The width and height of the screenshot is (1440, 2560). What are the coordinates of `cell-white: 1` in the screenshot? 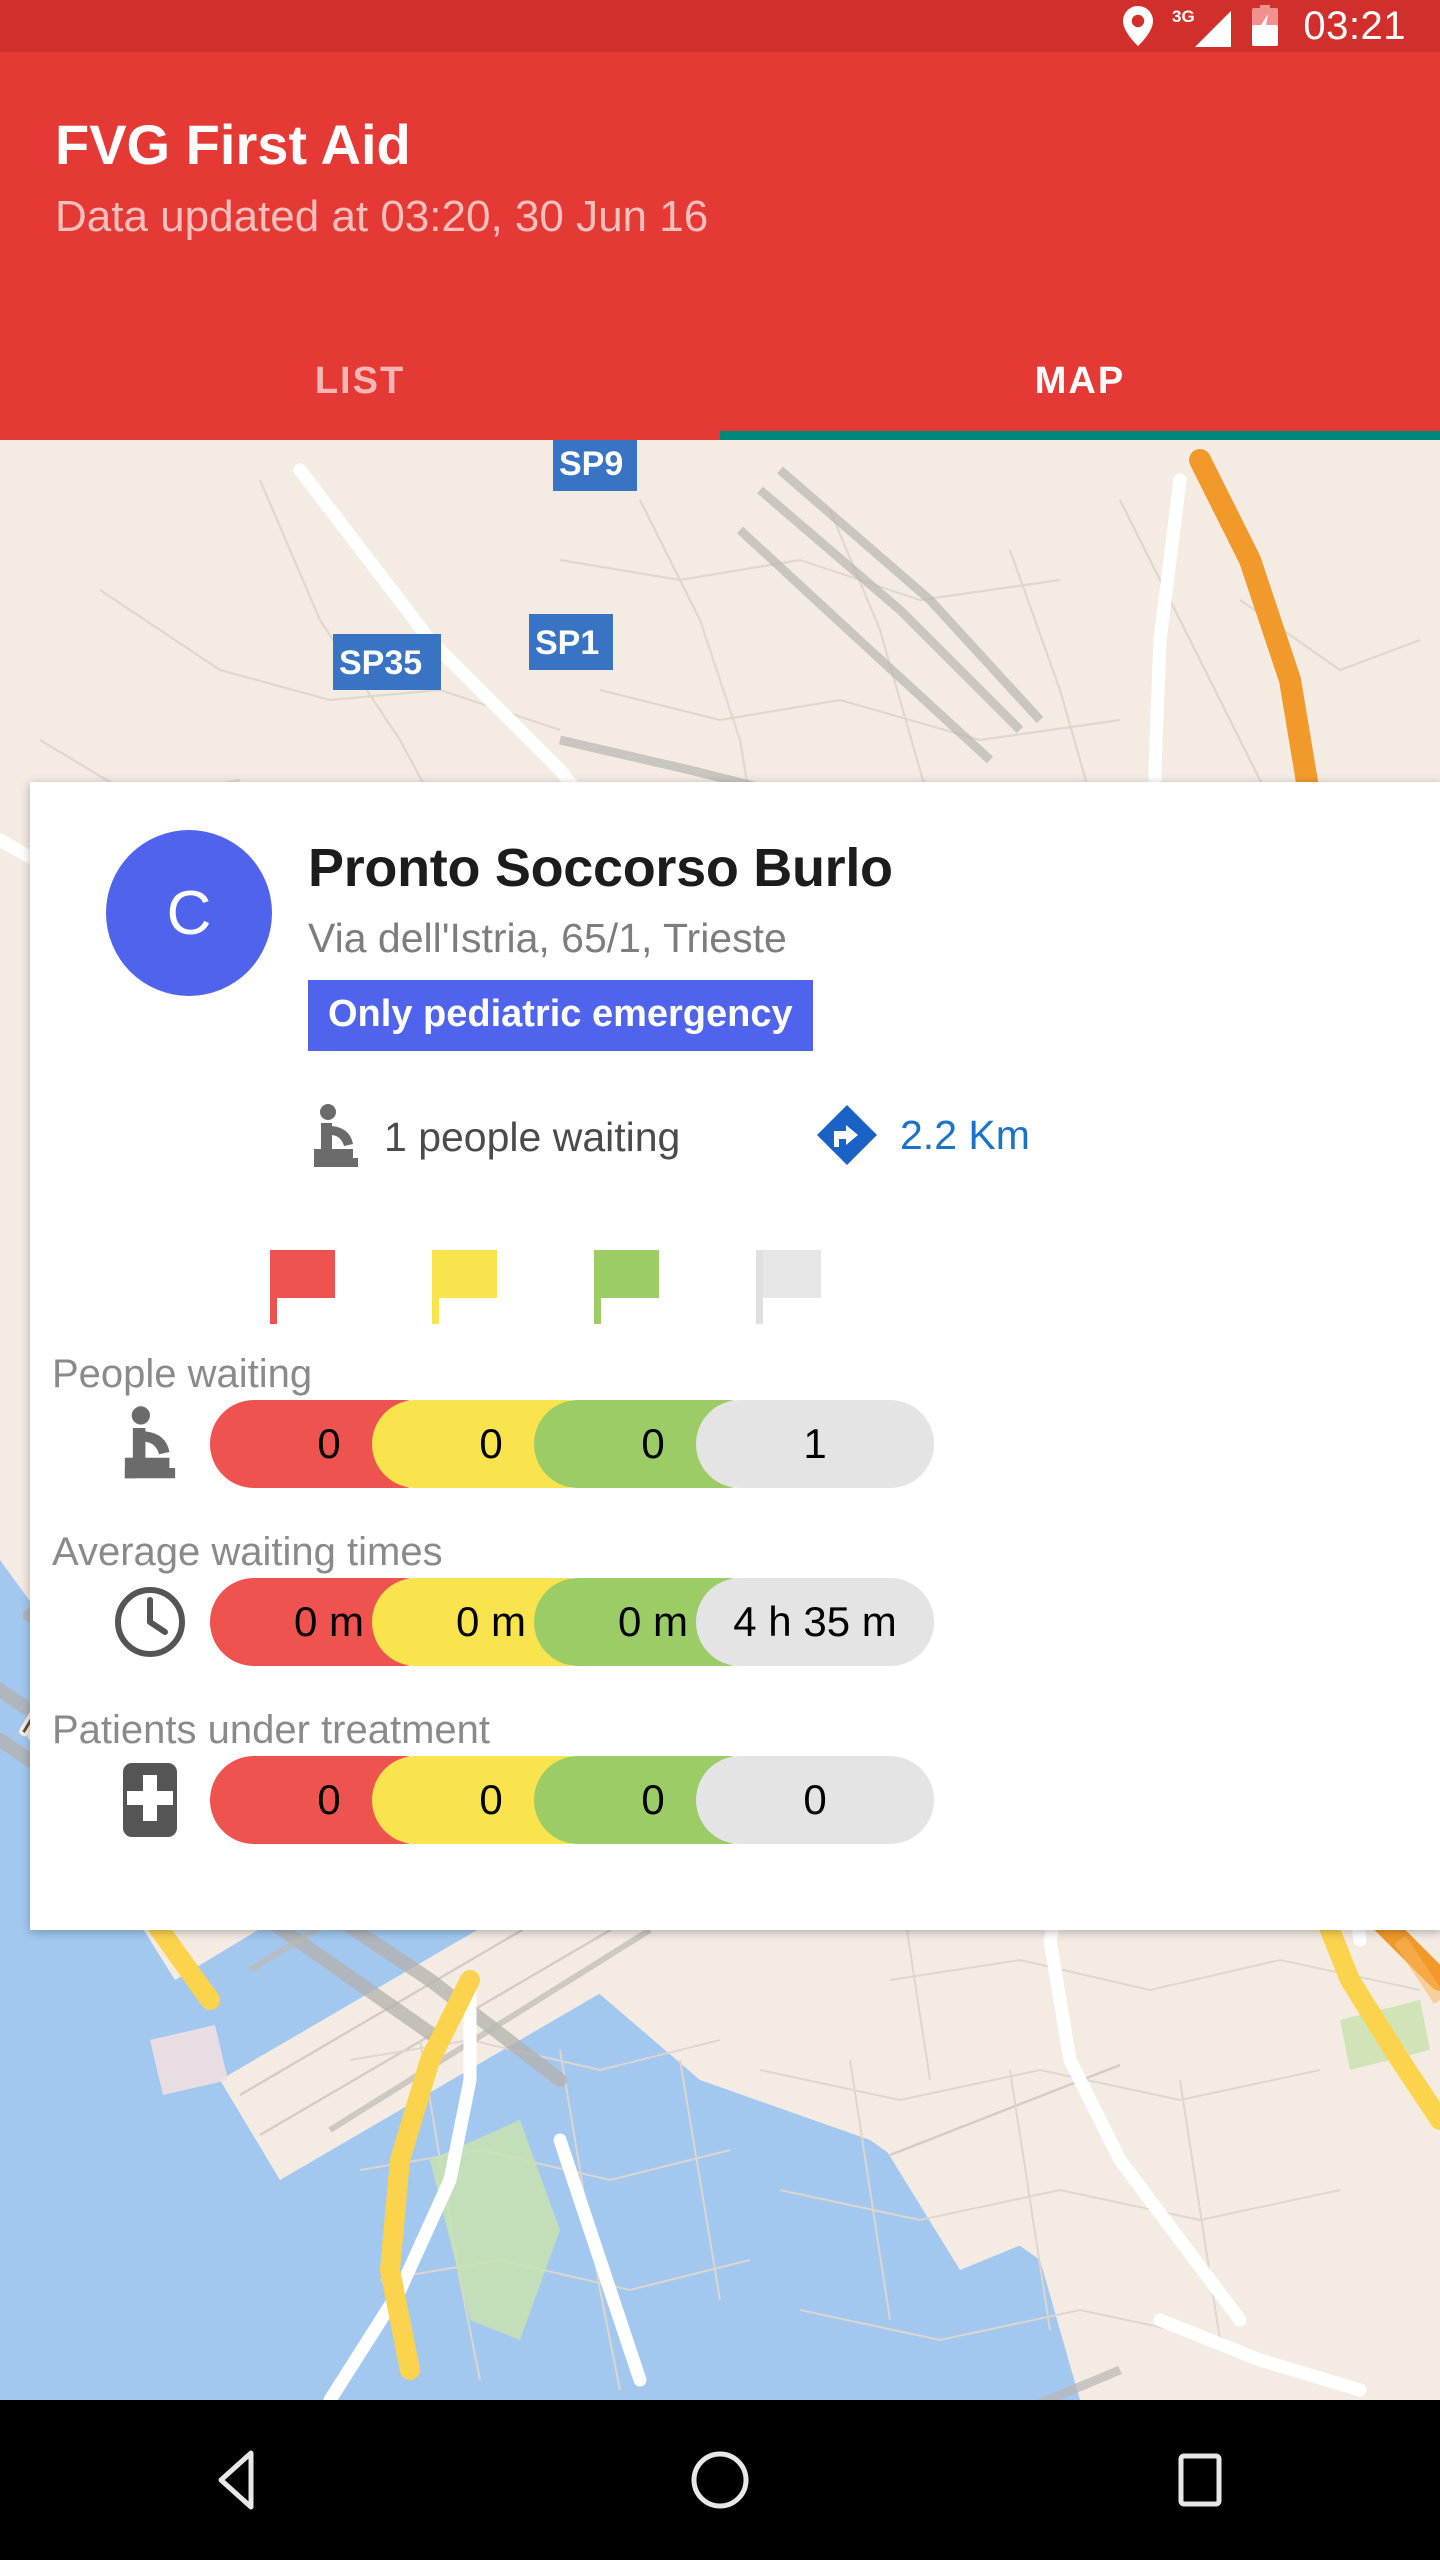 It's located at (815, 1444).